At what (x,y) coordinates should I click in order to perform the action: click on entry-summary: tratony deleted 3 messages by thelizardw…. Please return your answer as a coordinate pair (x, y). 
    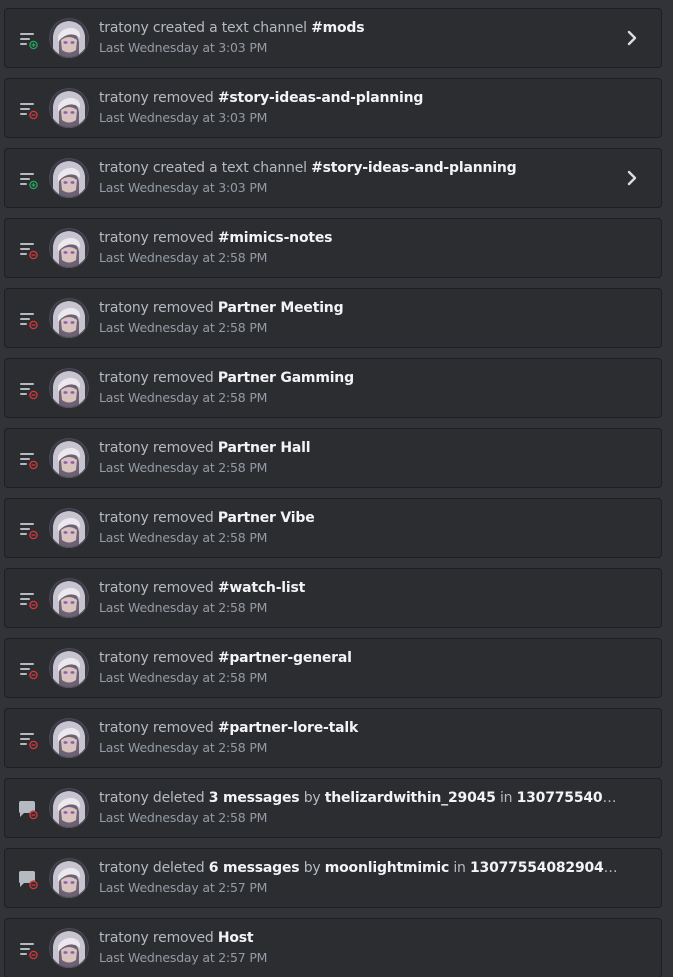
    Looking at the image, I should click on (359, 798).